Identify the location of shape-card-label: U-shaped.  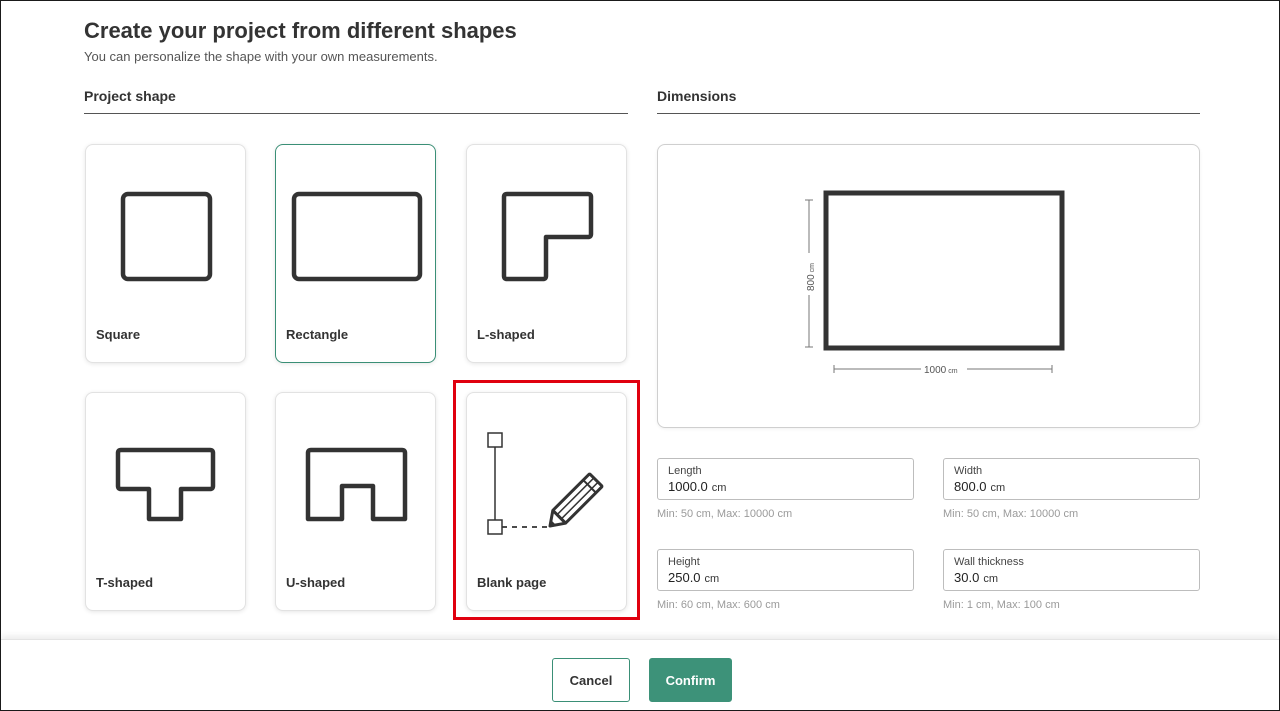
(316, 582).